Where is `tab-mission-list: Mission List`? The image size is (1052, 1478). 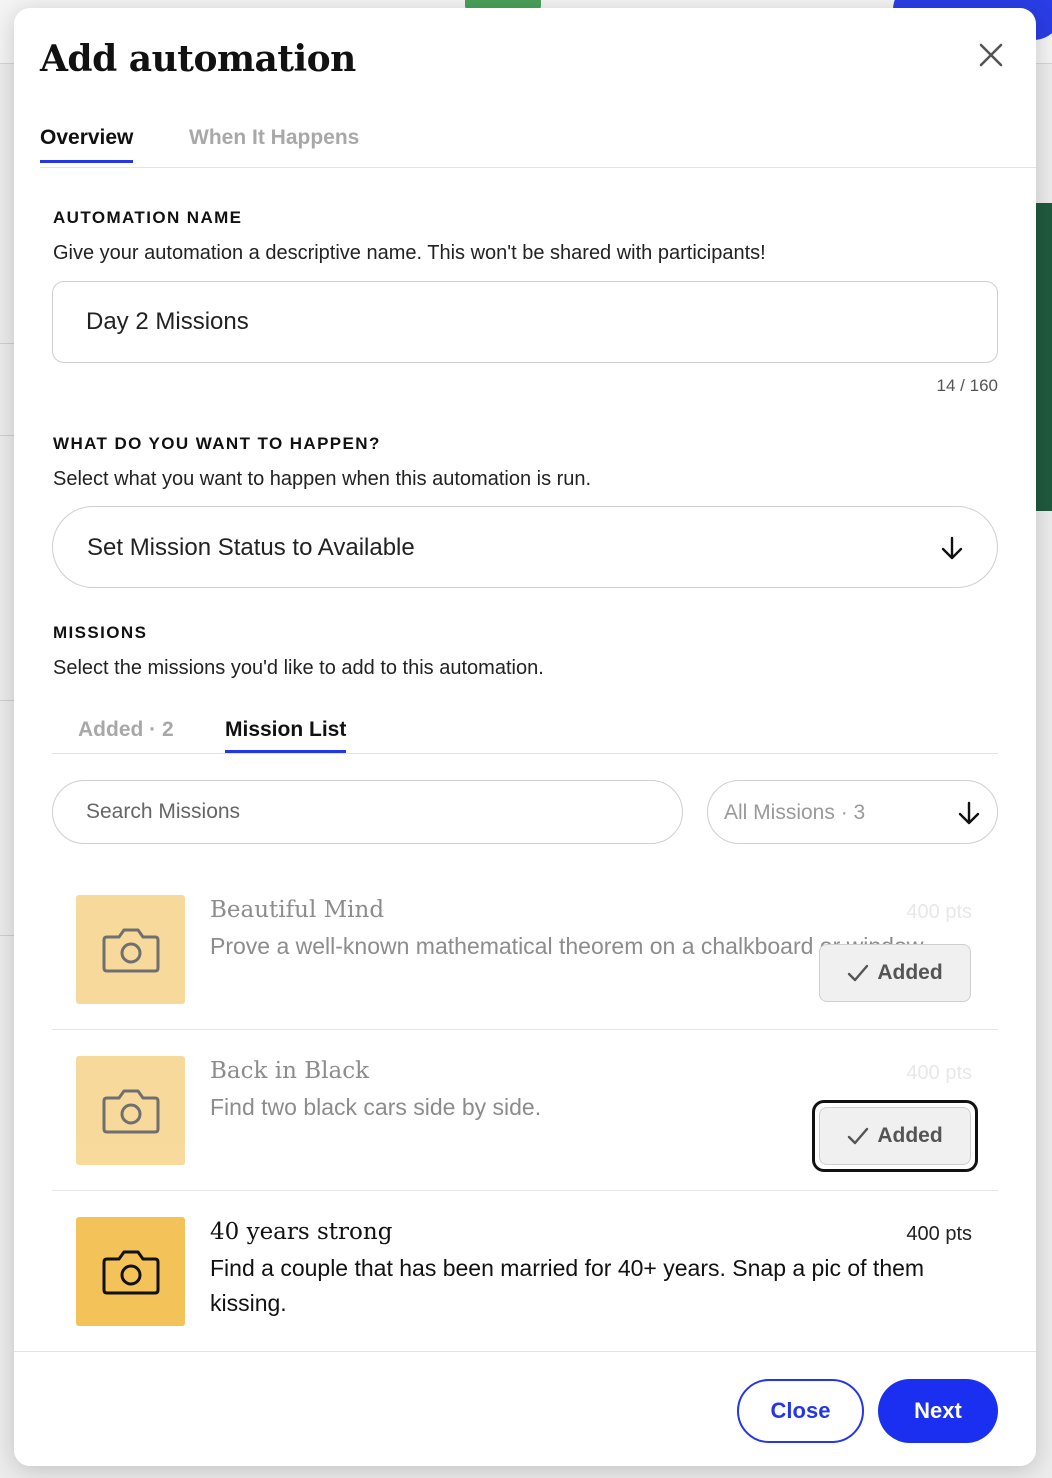 tab-mission-list: Mission List is located at coordinates (286, 735).